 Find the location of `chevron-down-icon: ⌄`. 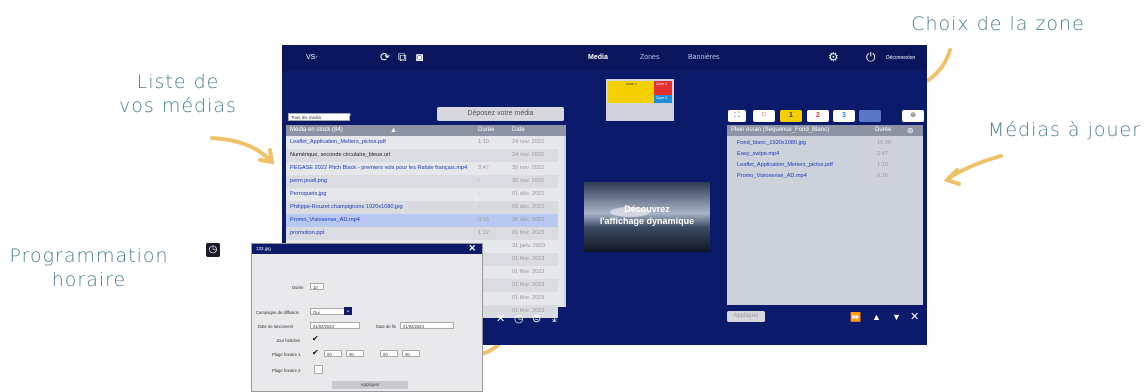

chevron-down-icon: ⌄ is located at coordinates (349, 113).